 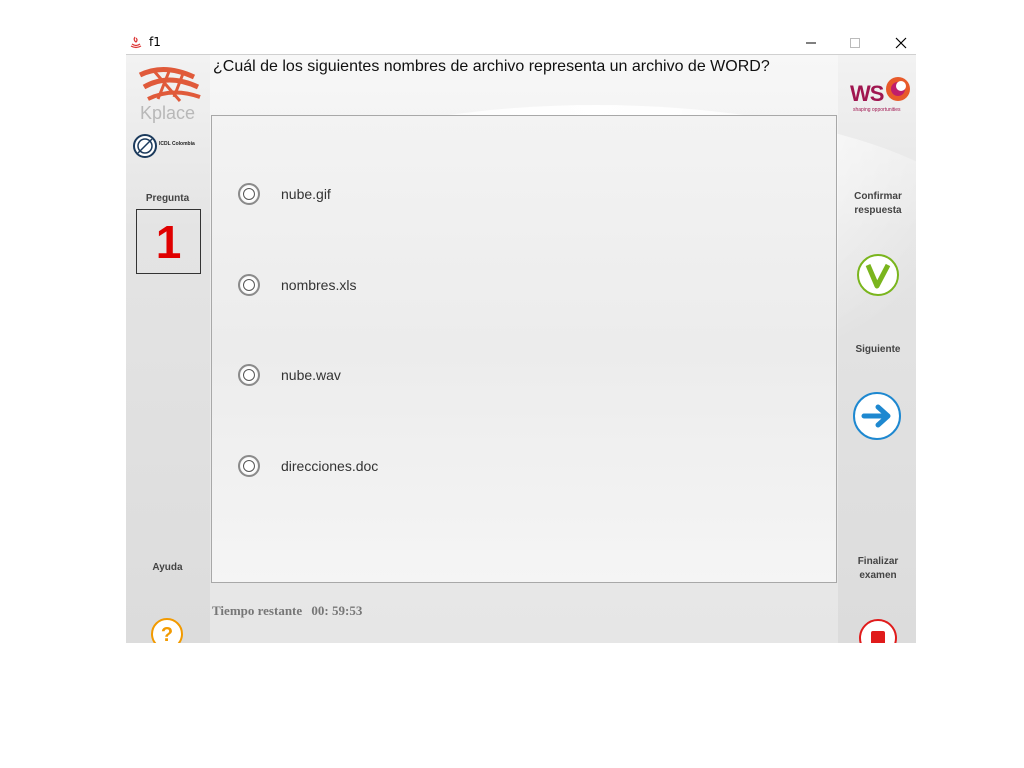 I want to click on time-remaining-label: Tiempo restante, so click(x=257, y=610).